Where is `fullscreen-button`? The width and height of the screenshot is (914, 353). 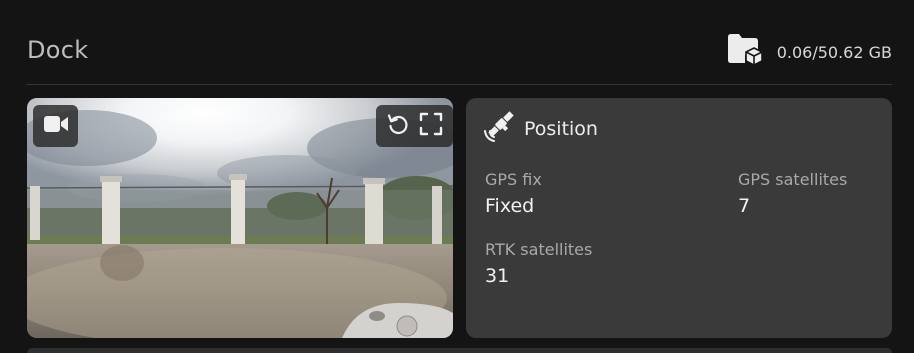
fullscreen-button is located at coordinates (431, 126).